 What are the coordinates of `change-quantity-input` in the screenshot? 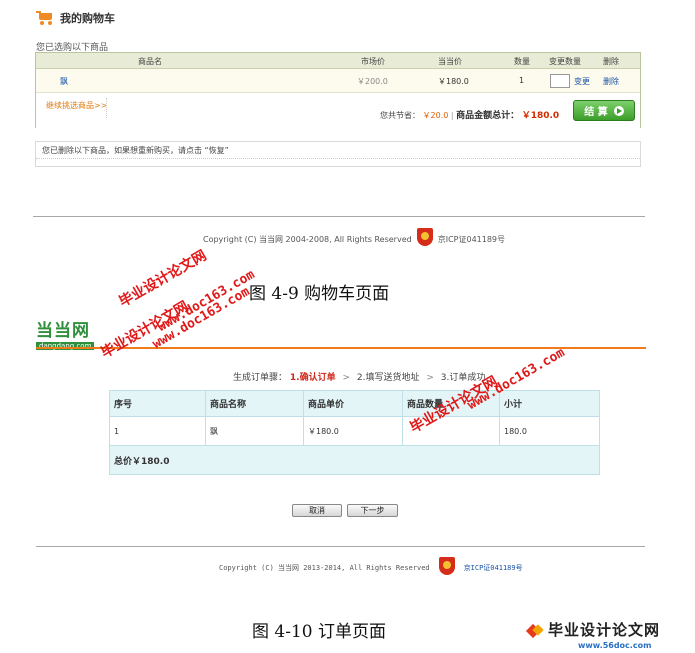 It's located at (560, 81).